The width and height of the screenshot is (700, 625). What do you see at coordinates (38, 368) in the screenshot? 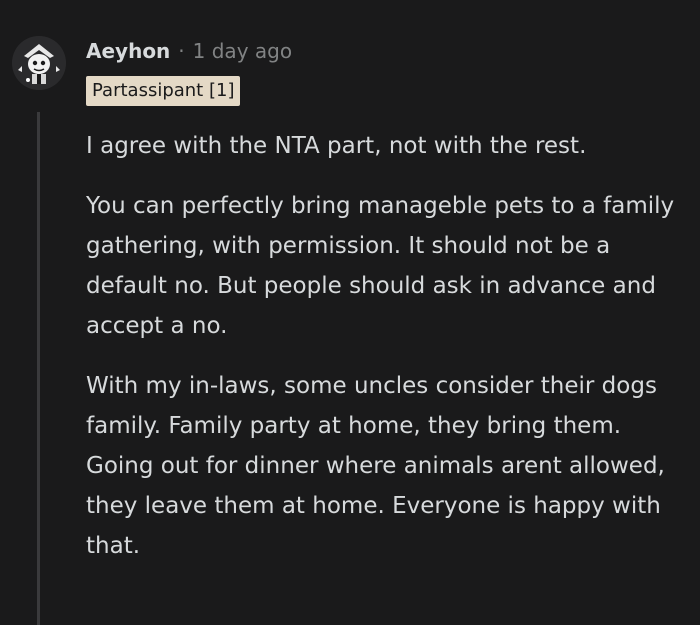
I see `thread-collapse-line` at bounding box center [38, 368].